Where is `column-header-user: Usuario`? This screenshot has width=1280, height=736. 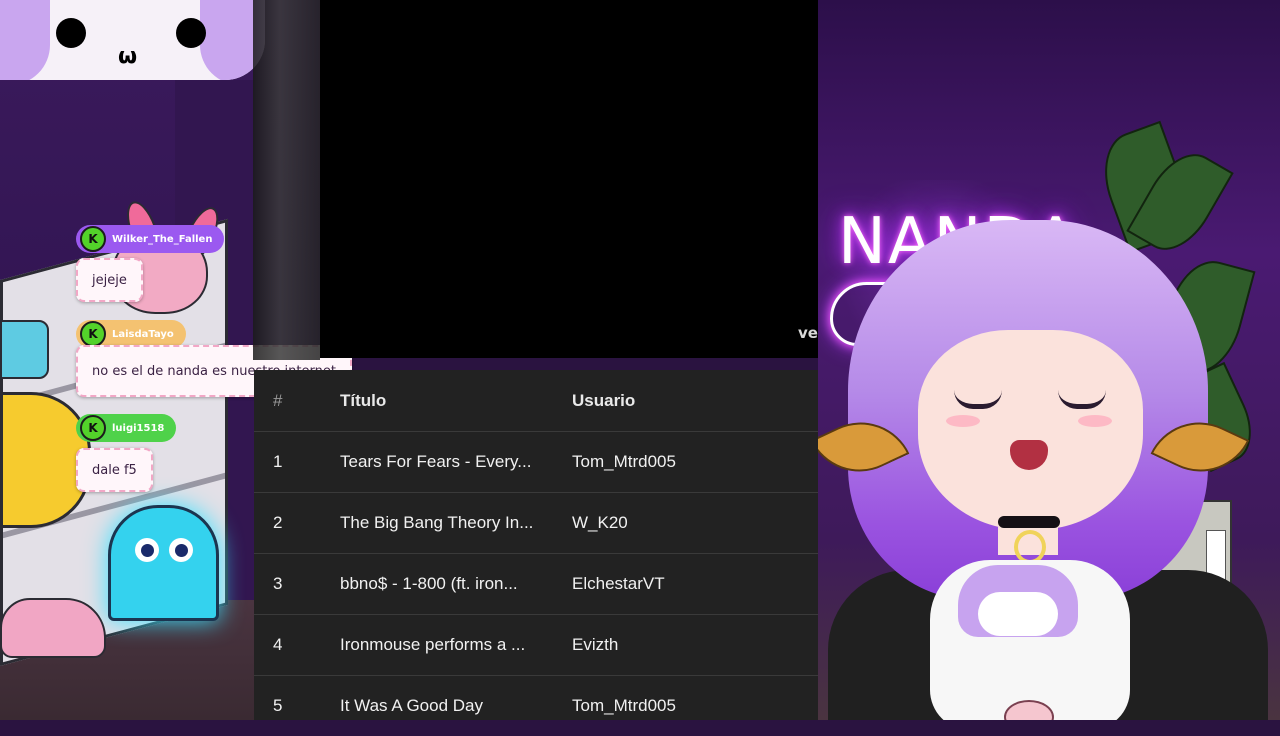 column-header-user: Usuario is located at coordinates (604, 400).